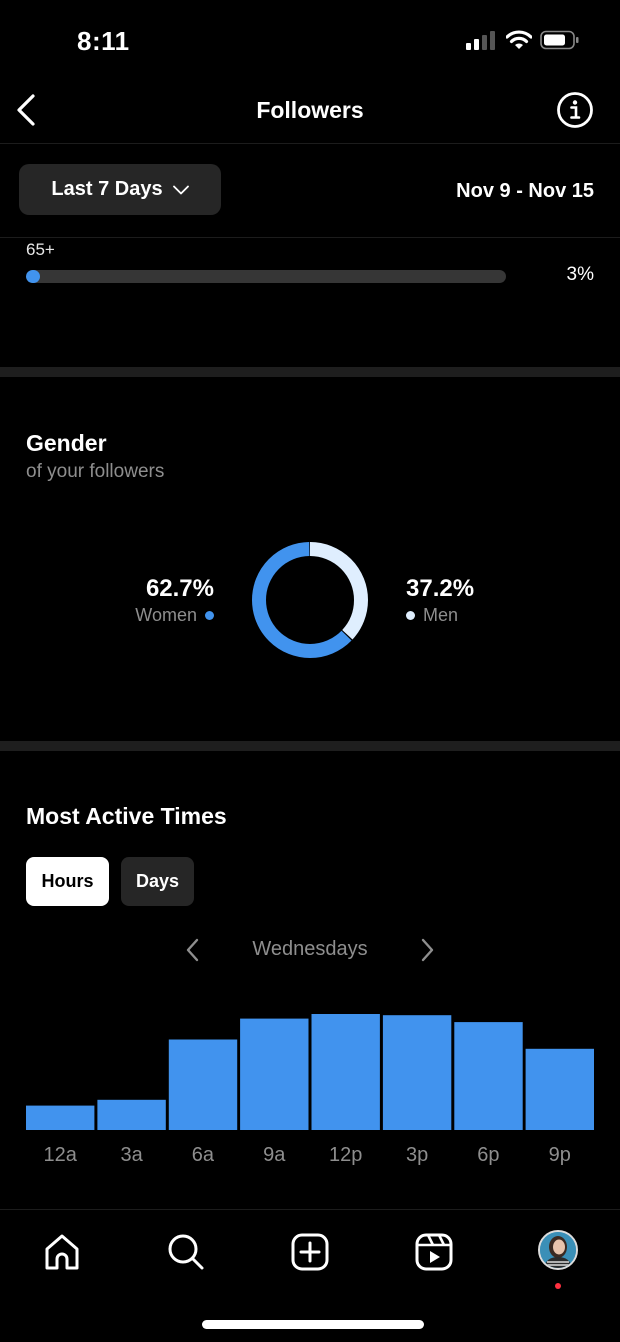  What do you see at coordinates (580, 274) in the screenshot?
I see `age-percent: 3%` at bounding box center [580, 274].